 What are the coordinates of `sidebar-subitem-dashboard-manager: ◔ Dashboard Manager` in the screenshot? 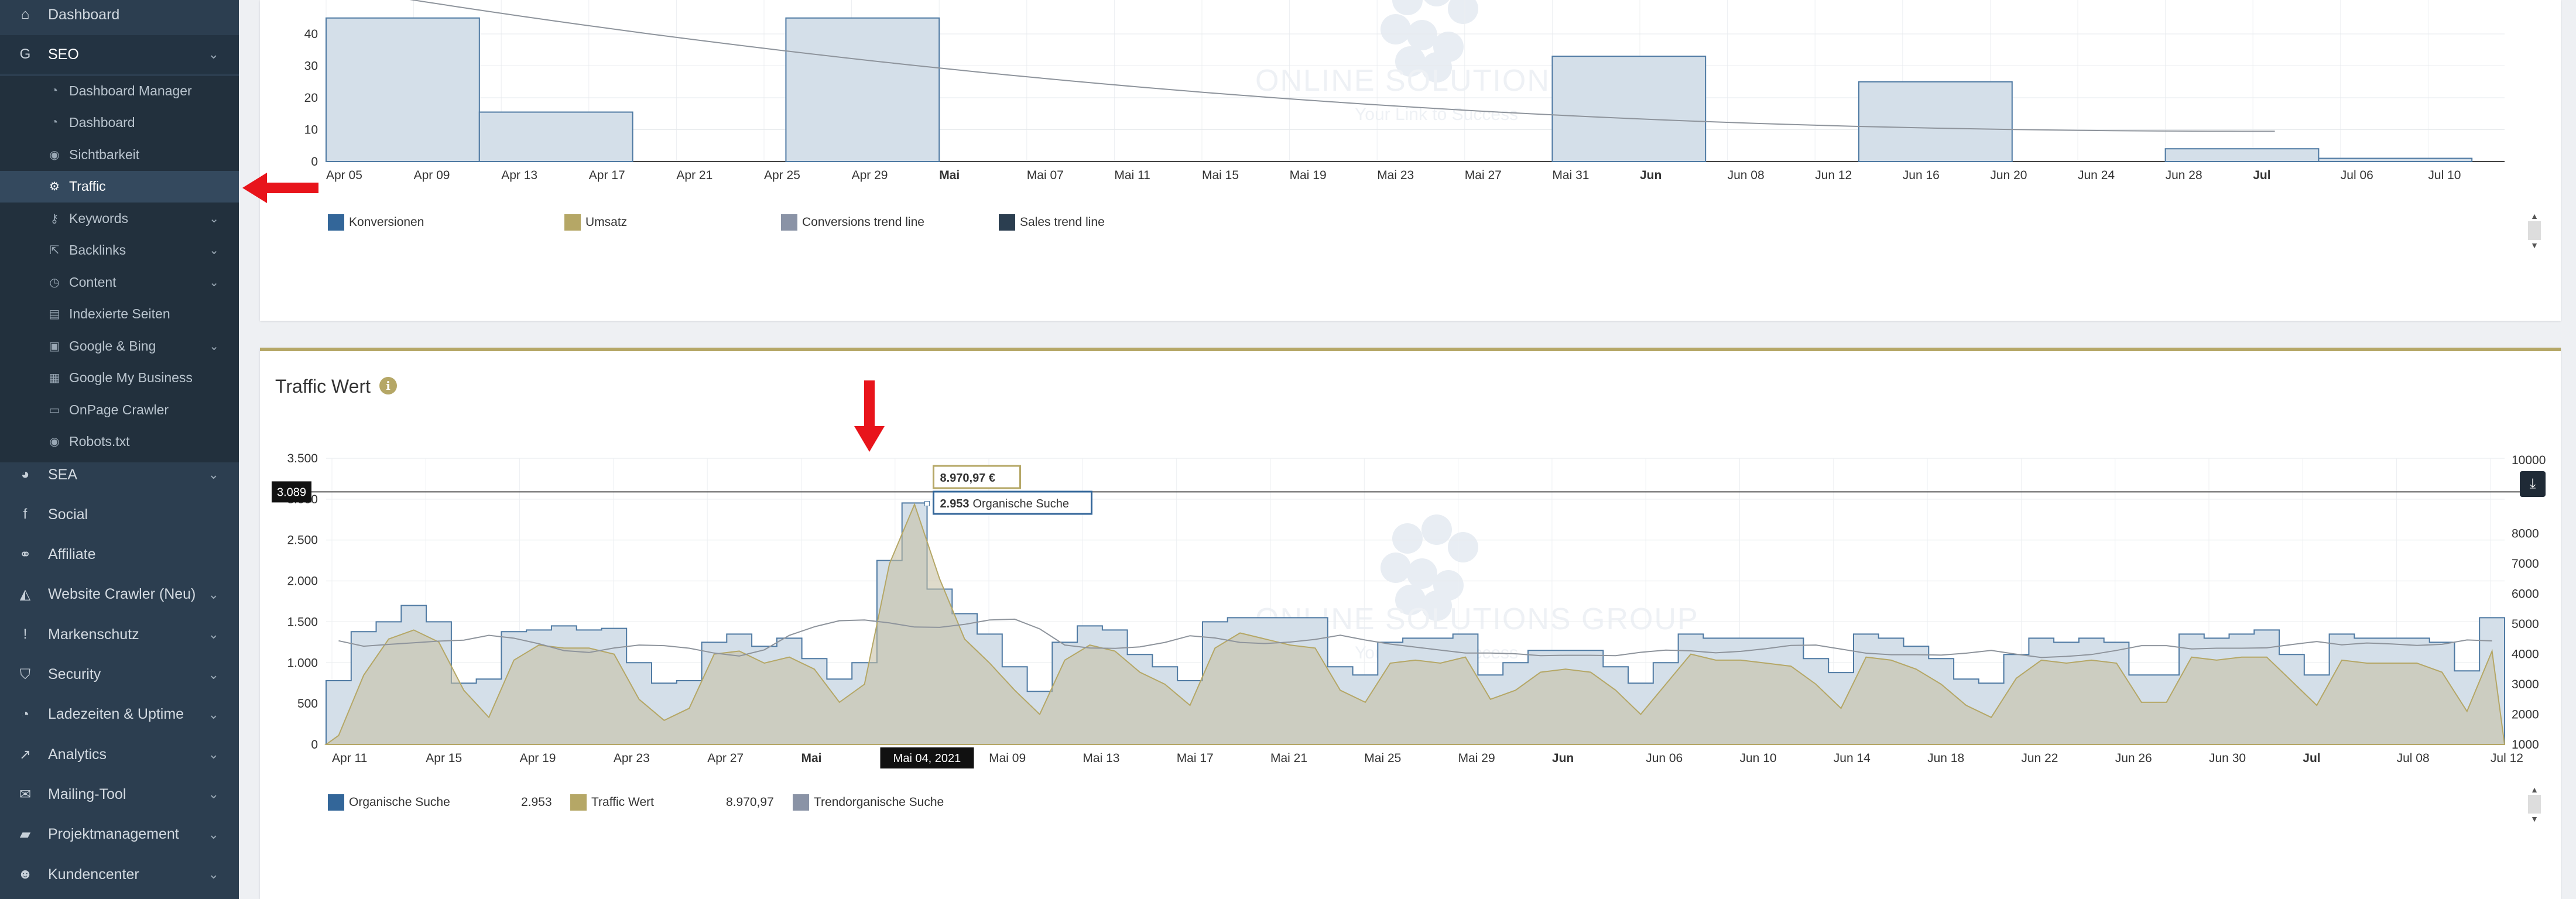 It's located at (119, 91).